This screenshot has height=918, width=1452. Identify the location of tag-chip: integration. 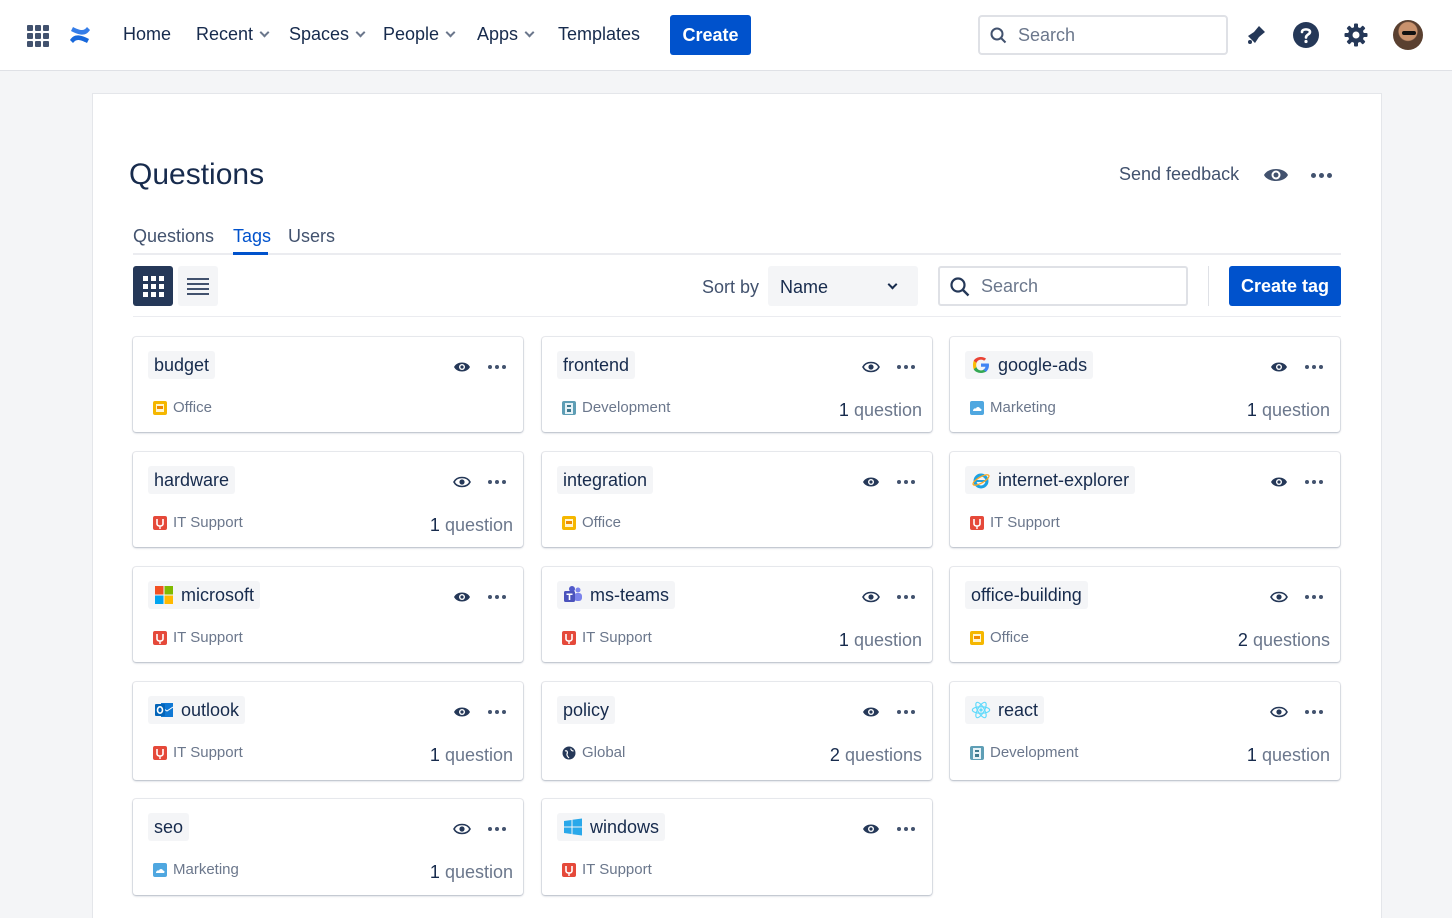
(605, 480).